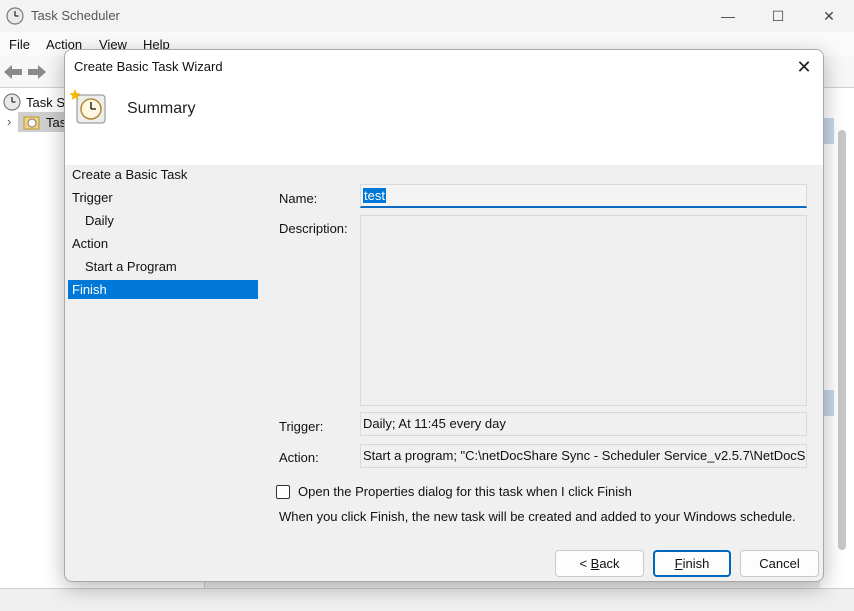 The width and height of the screenshot is (854, 611). Describe the element at coordinates (374, 195) in the screenshot. I see `name-value: test` at that location.